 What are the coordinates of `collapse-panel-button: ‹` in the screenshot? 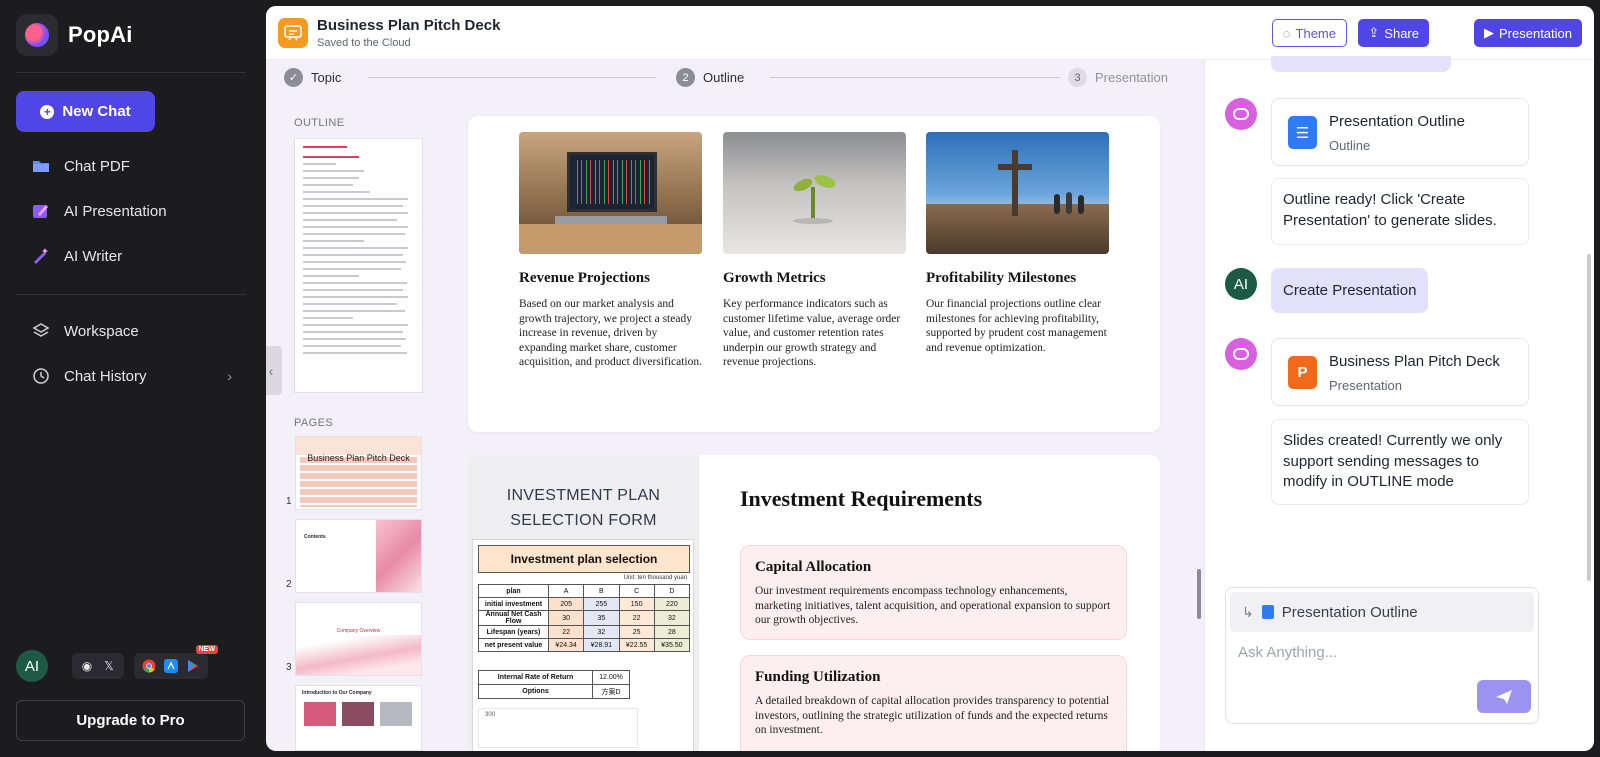 It's located at (274, 370).